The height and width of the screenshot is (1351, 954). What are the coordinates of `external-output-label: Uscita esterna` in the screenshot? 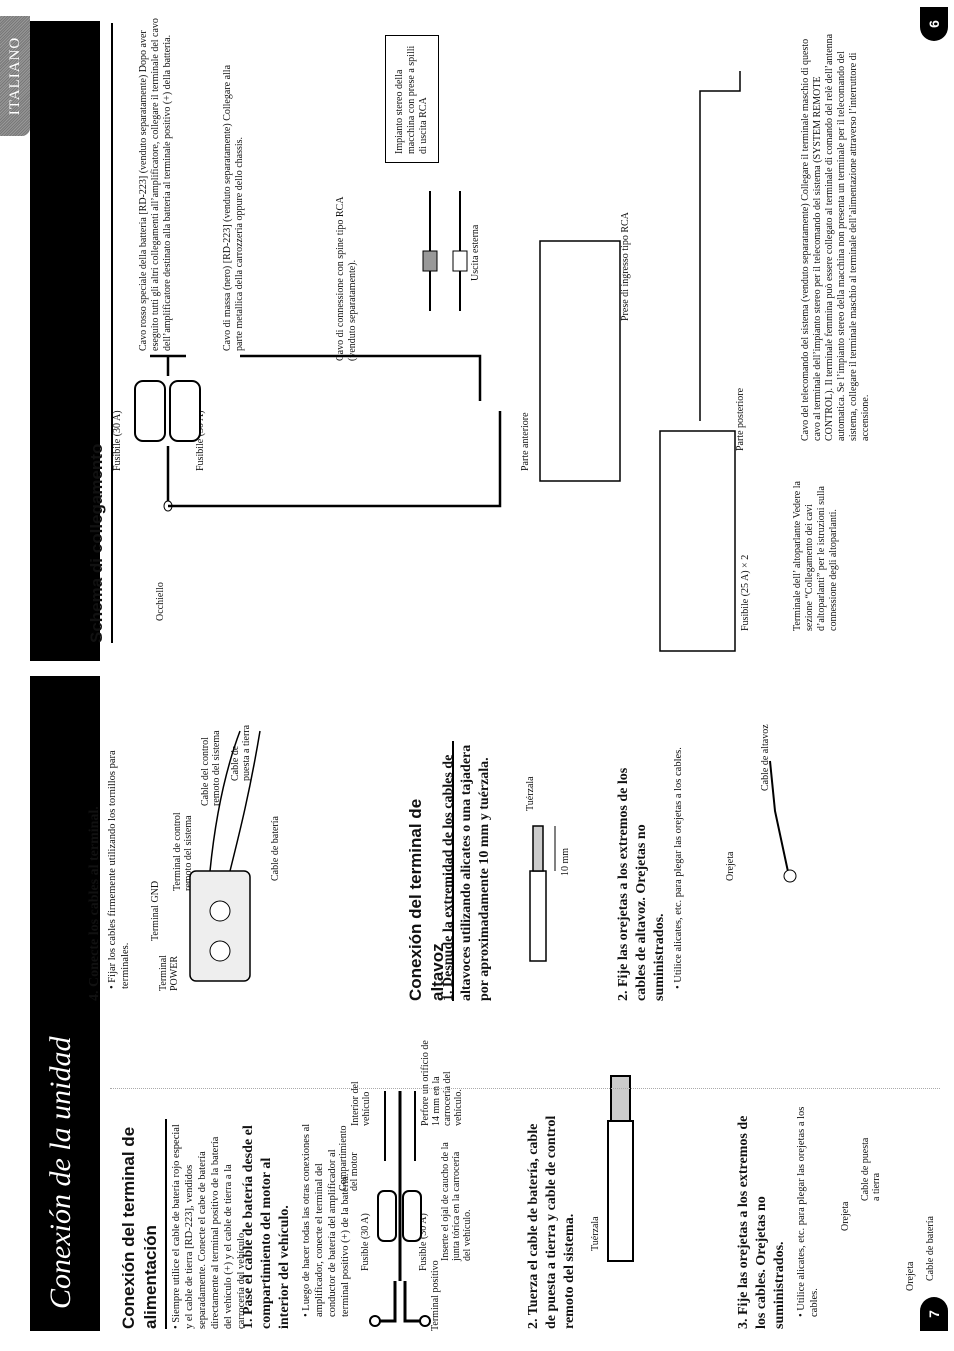 It's located at (475, 252).